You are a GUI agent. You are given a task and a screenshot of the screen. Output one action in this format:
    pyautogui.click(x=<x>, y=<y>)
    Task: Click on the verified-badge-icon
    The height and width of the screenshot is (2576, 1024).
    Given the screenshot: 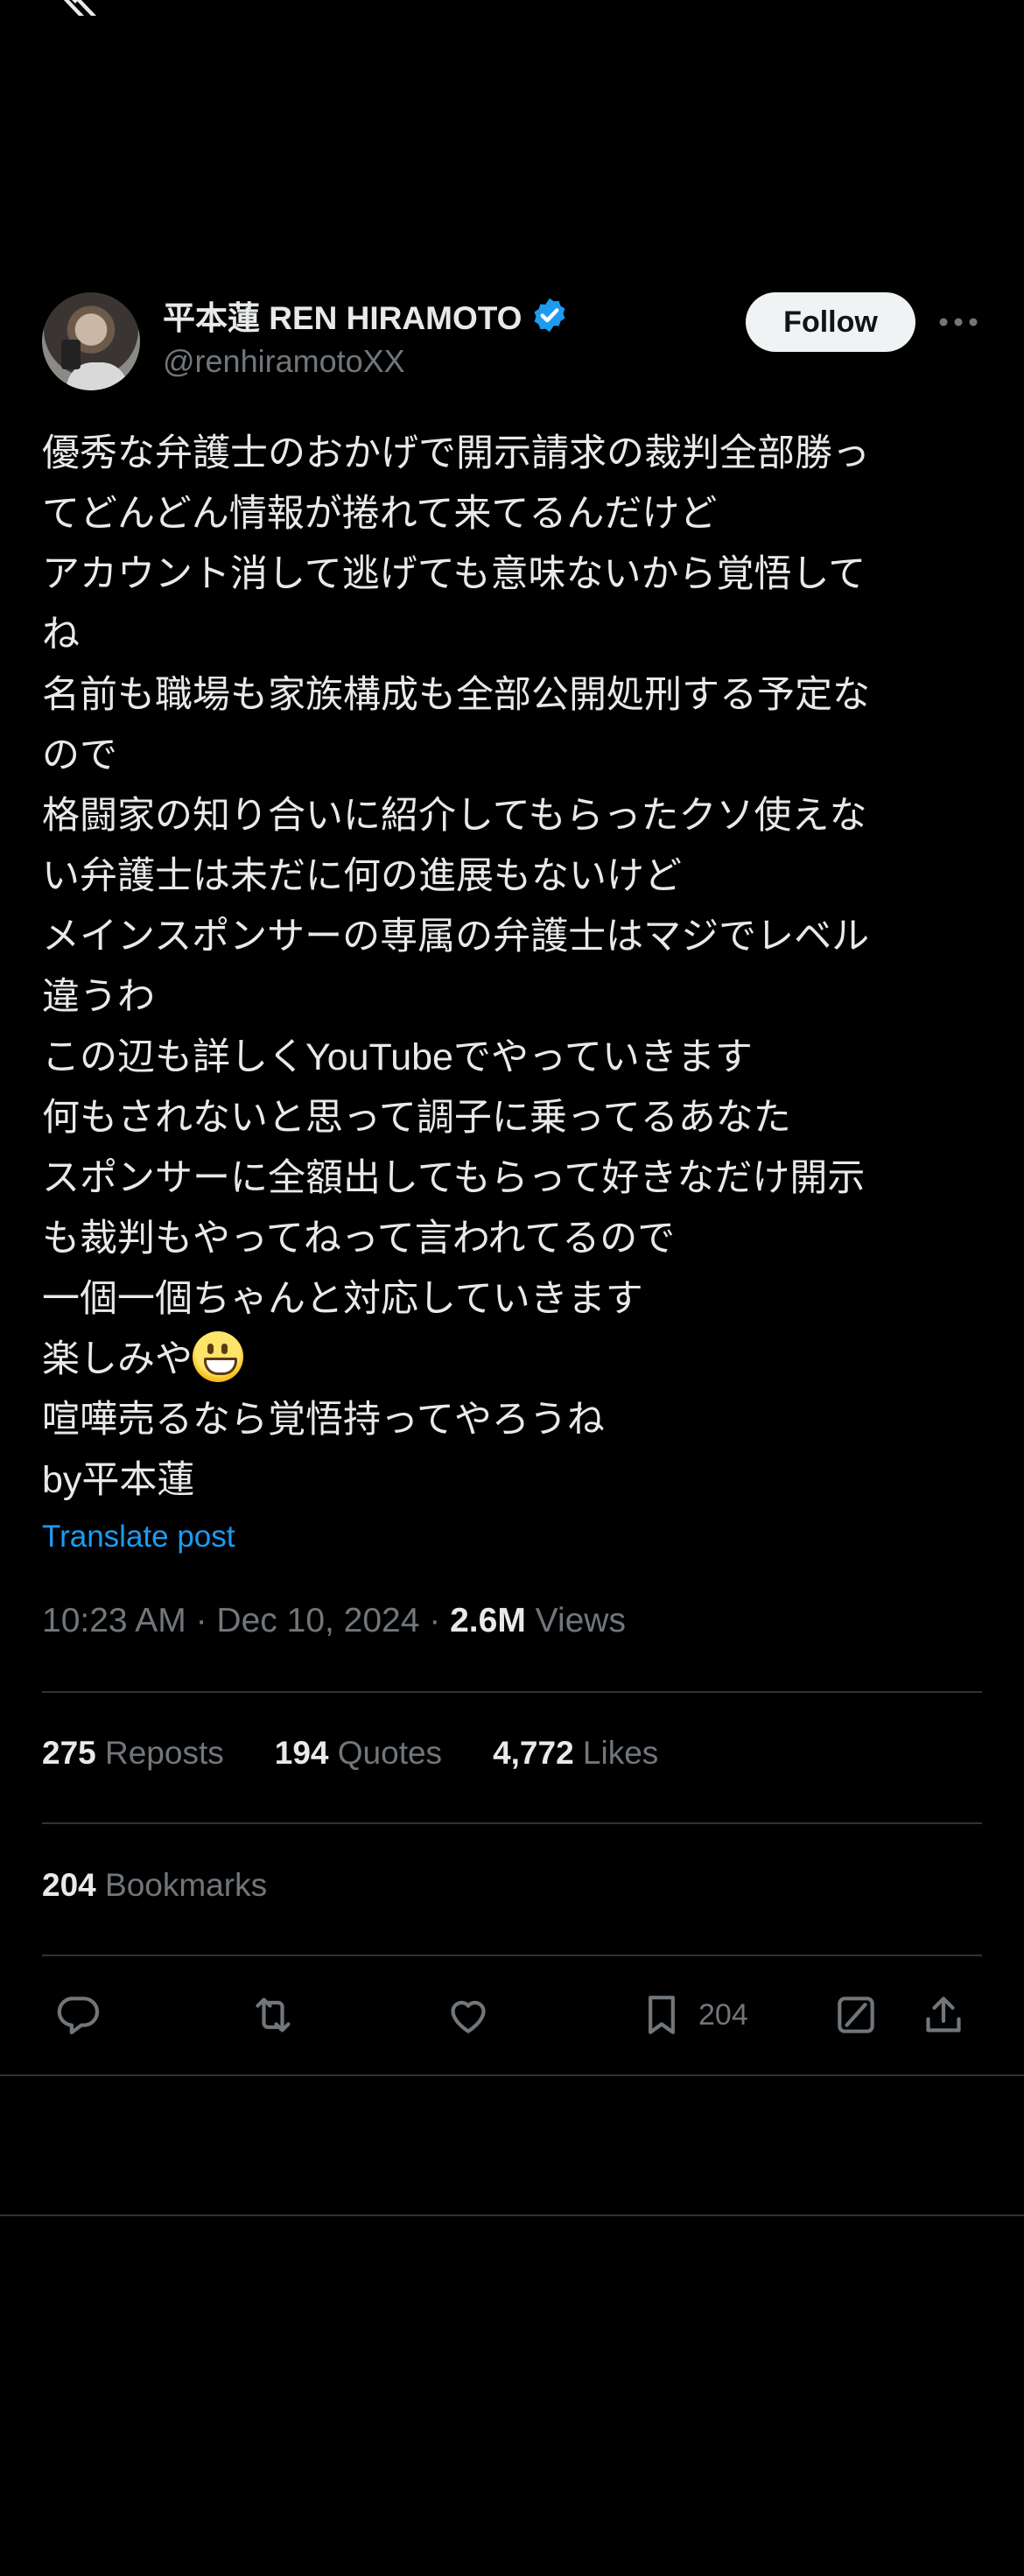 What is the action you would take?
    pyautogui.click(x=549, y=315)
    